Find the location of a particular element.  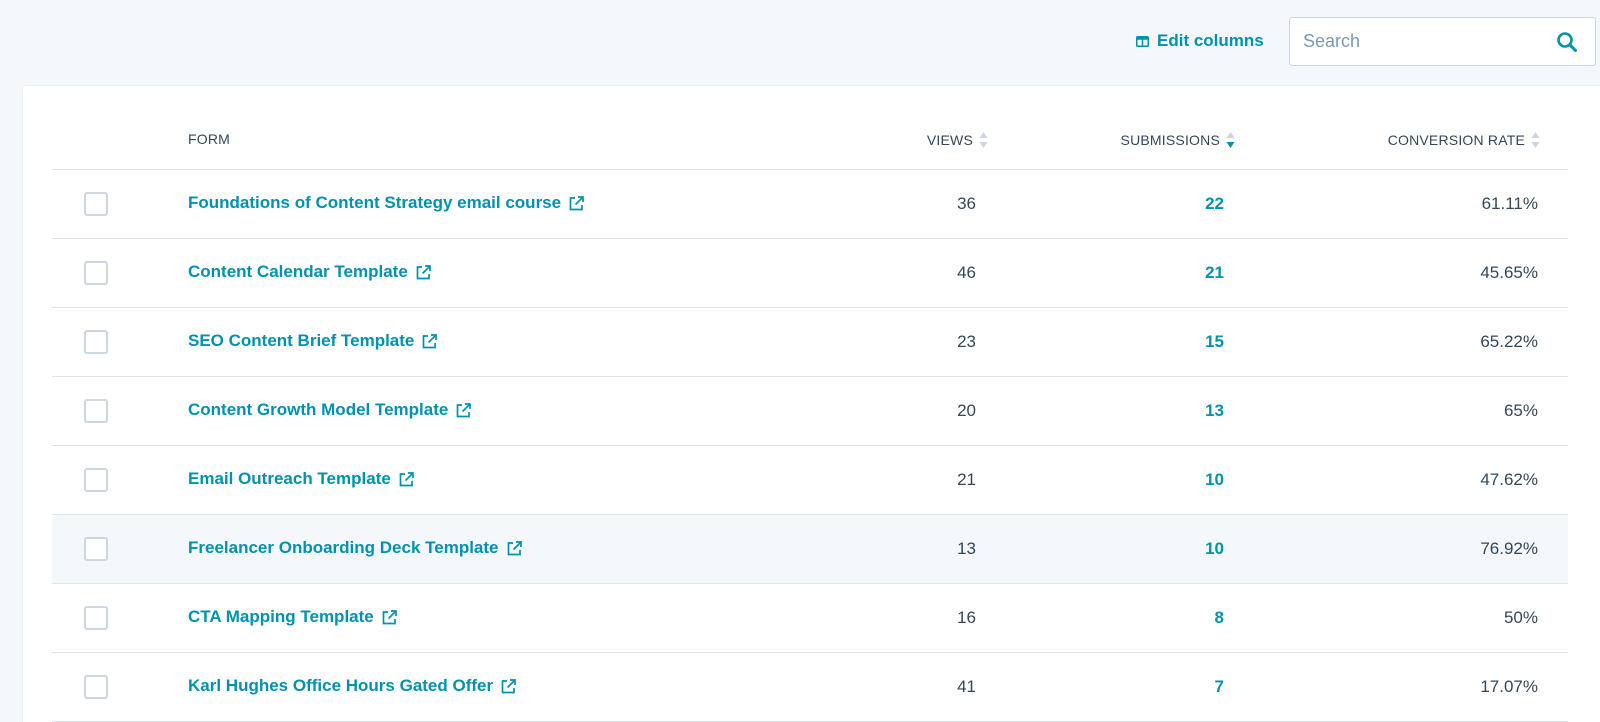

column-header-views: VIEWS is located at coordinates (957, 140).